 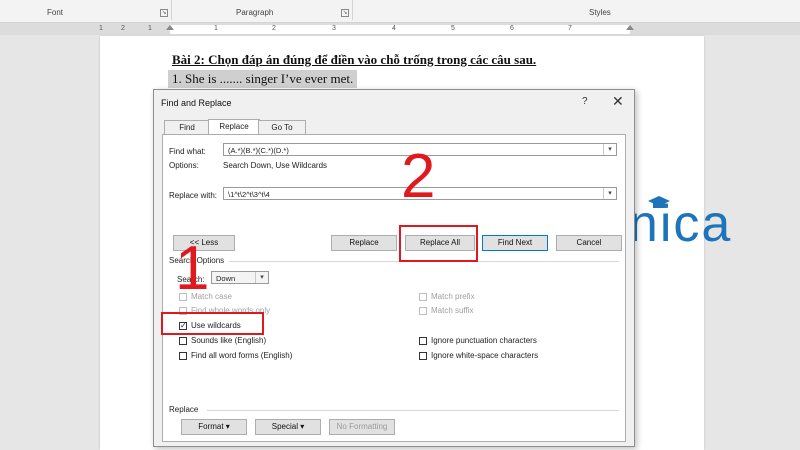 I want to click on divider, so click(x=413, y=410).